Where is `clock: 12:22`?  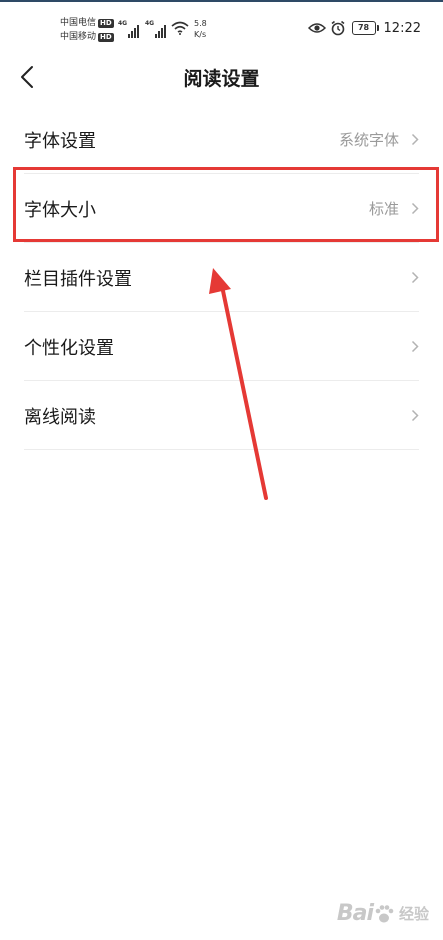 clock: 12:22 is located at coordinates (402, 28).